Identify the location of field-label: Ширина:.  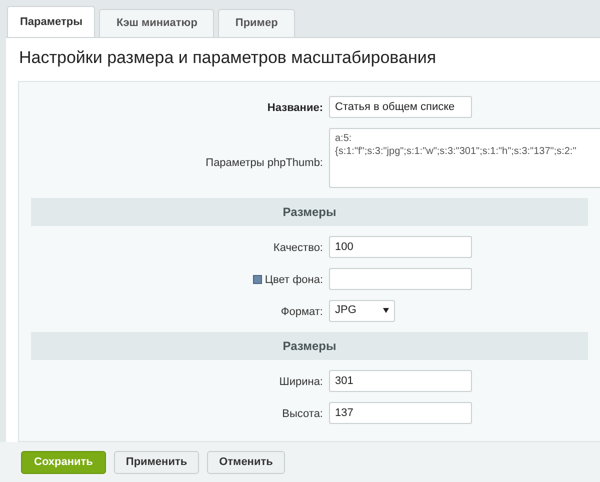
(301, 382).